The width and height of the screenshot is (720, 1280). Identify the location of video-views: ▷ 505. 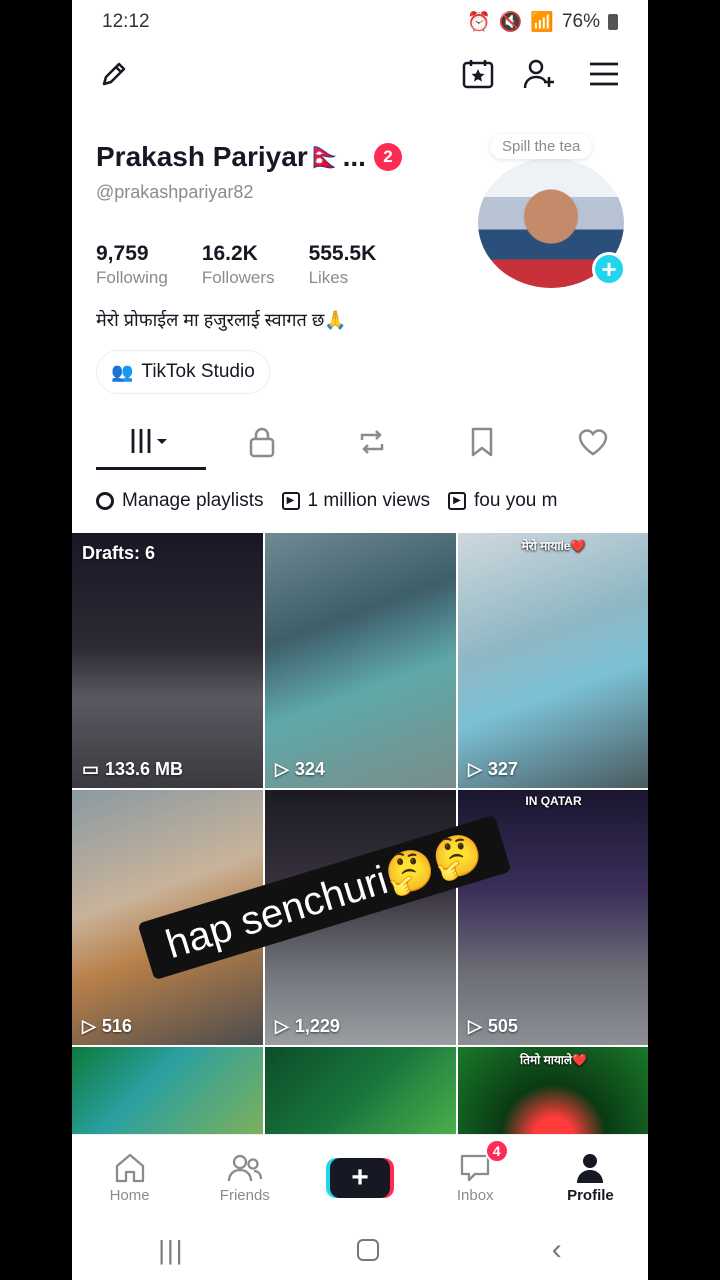
(493, 1026).